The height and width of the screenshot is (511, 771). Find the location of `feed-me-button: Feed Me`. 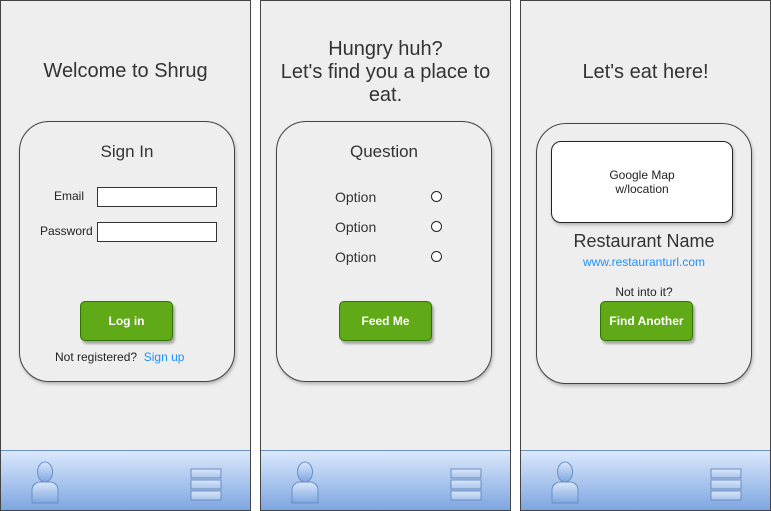

feed-me-button: Feed Me is located at coordinates (385, 321).